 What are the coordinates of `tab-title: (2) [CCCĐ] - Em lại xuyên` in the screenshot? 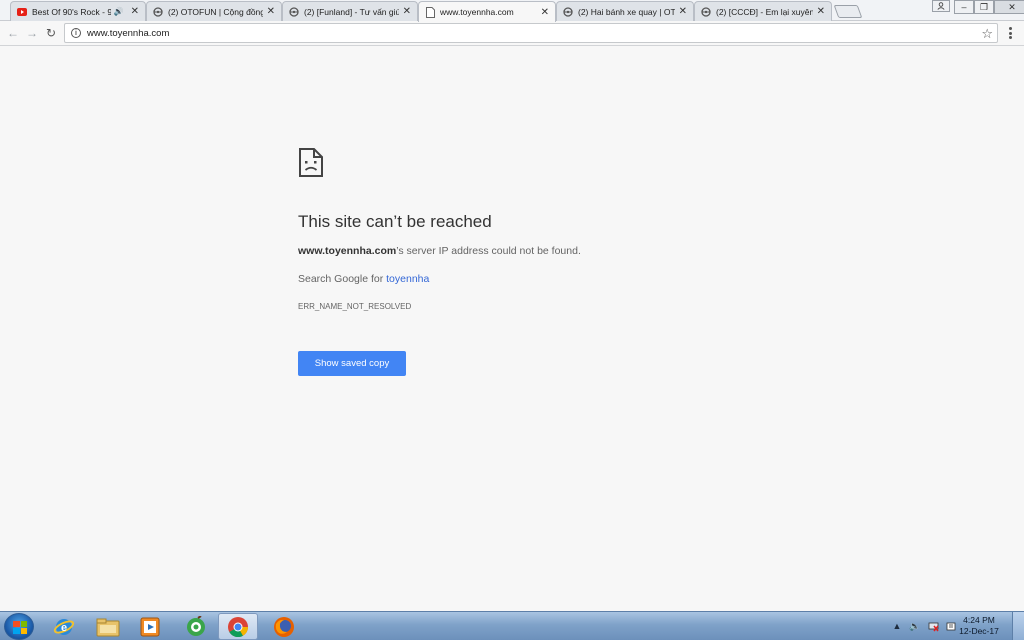 It's located at (764, 11).